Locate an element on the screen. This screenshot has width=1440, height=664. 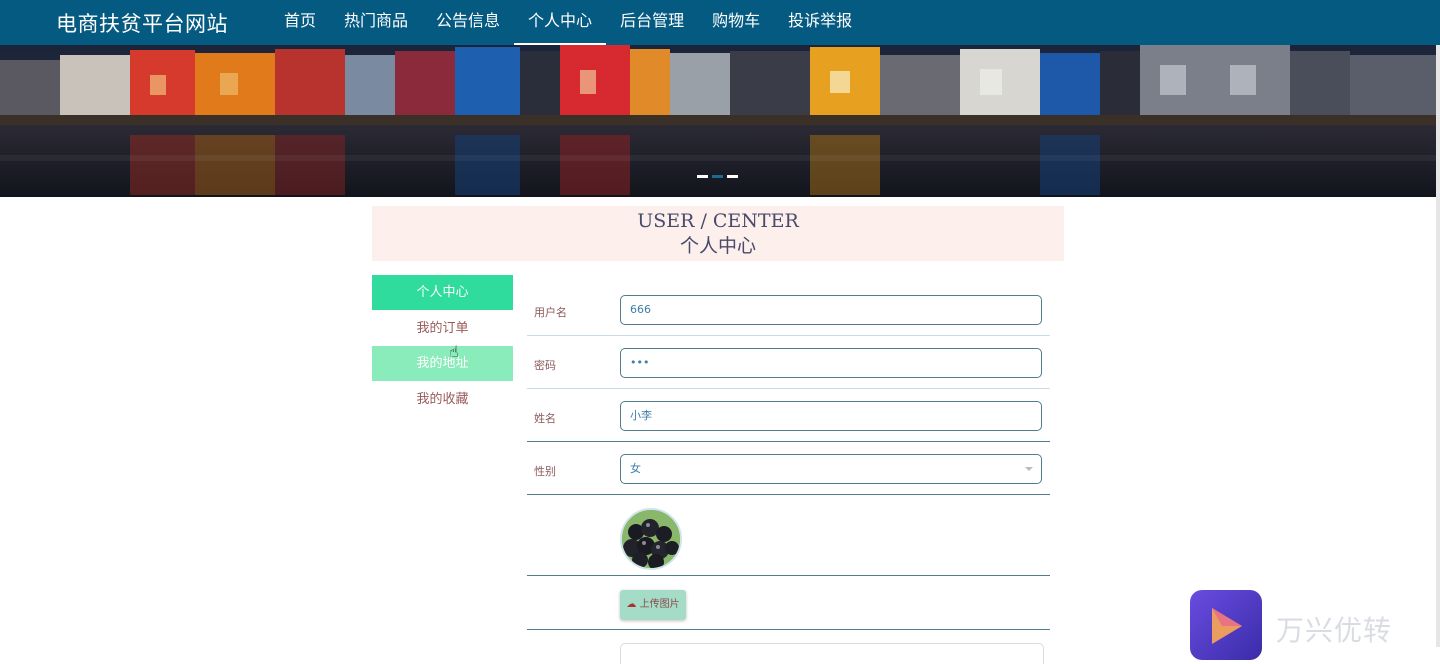
nav-item-complaints: 投诉举报 is located at coordinates (820, 22).